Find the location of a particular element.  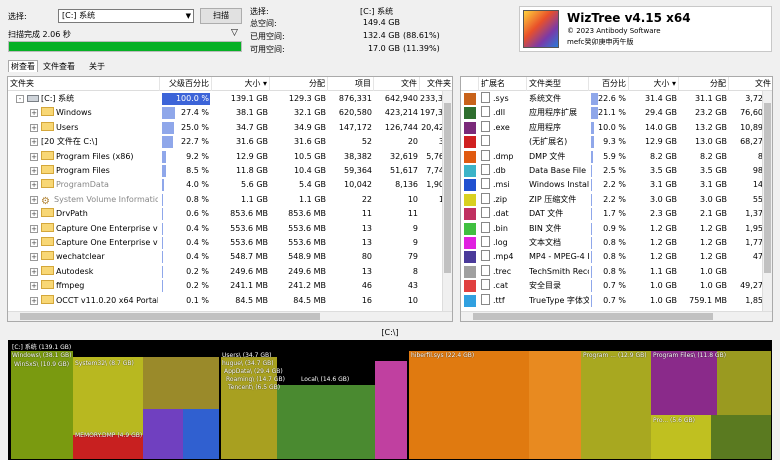

table-row: .bin BIN 文件 0.9 % 1.2 GB 1.2 GB 1,95 is located at coordinates (616, 228).